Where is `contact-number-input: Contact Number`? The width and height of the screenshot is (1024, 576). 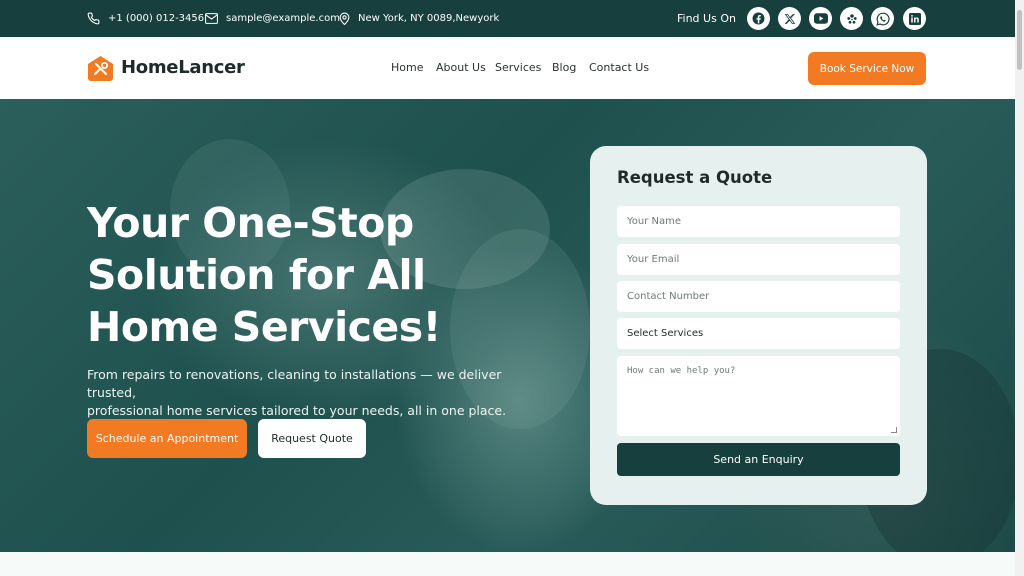 contact-number-input: Contact Number is located at coordinates (758, 296).